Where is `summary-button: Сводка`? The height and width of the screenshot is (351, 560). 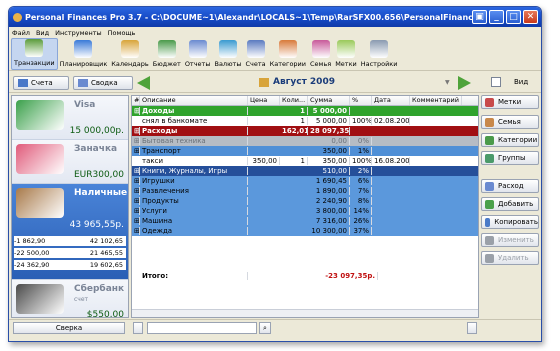 summary-button: Сводка is located at coordinates (103, 83).